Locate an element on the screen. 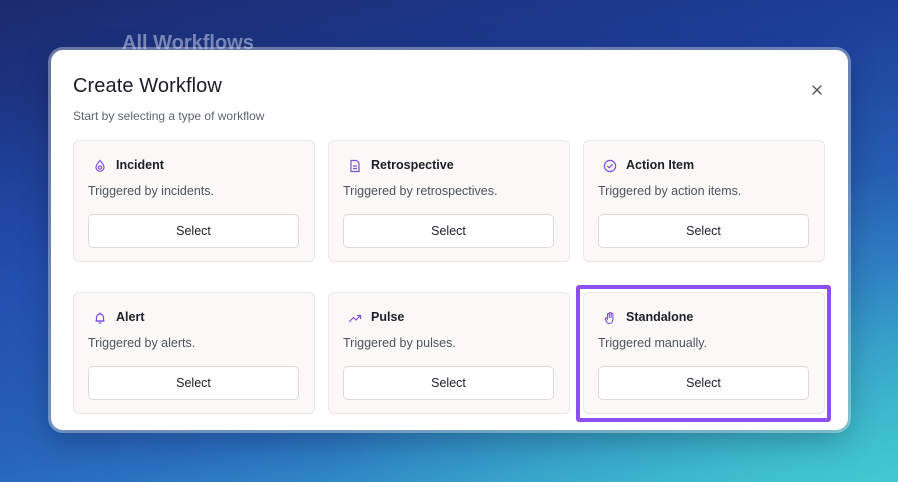 The height and width of the screenshot is (482, 898). close-button is located at coordinates (817, 90).